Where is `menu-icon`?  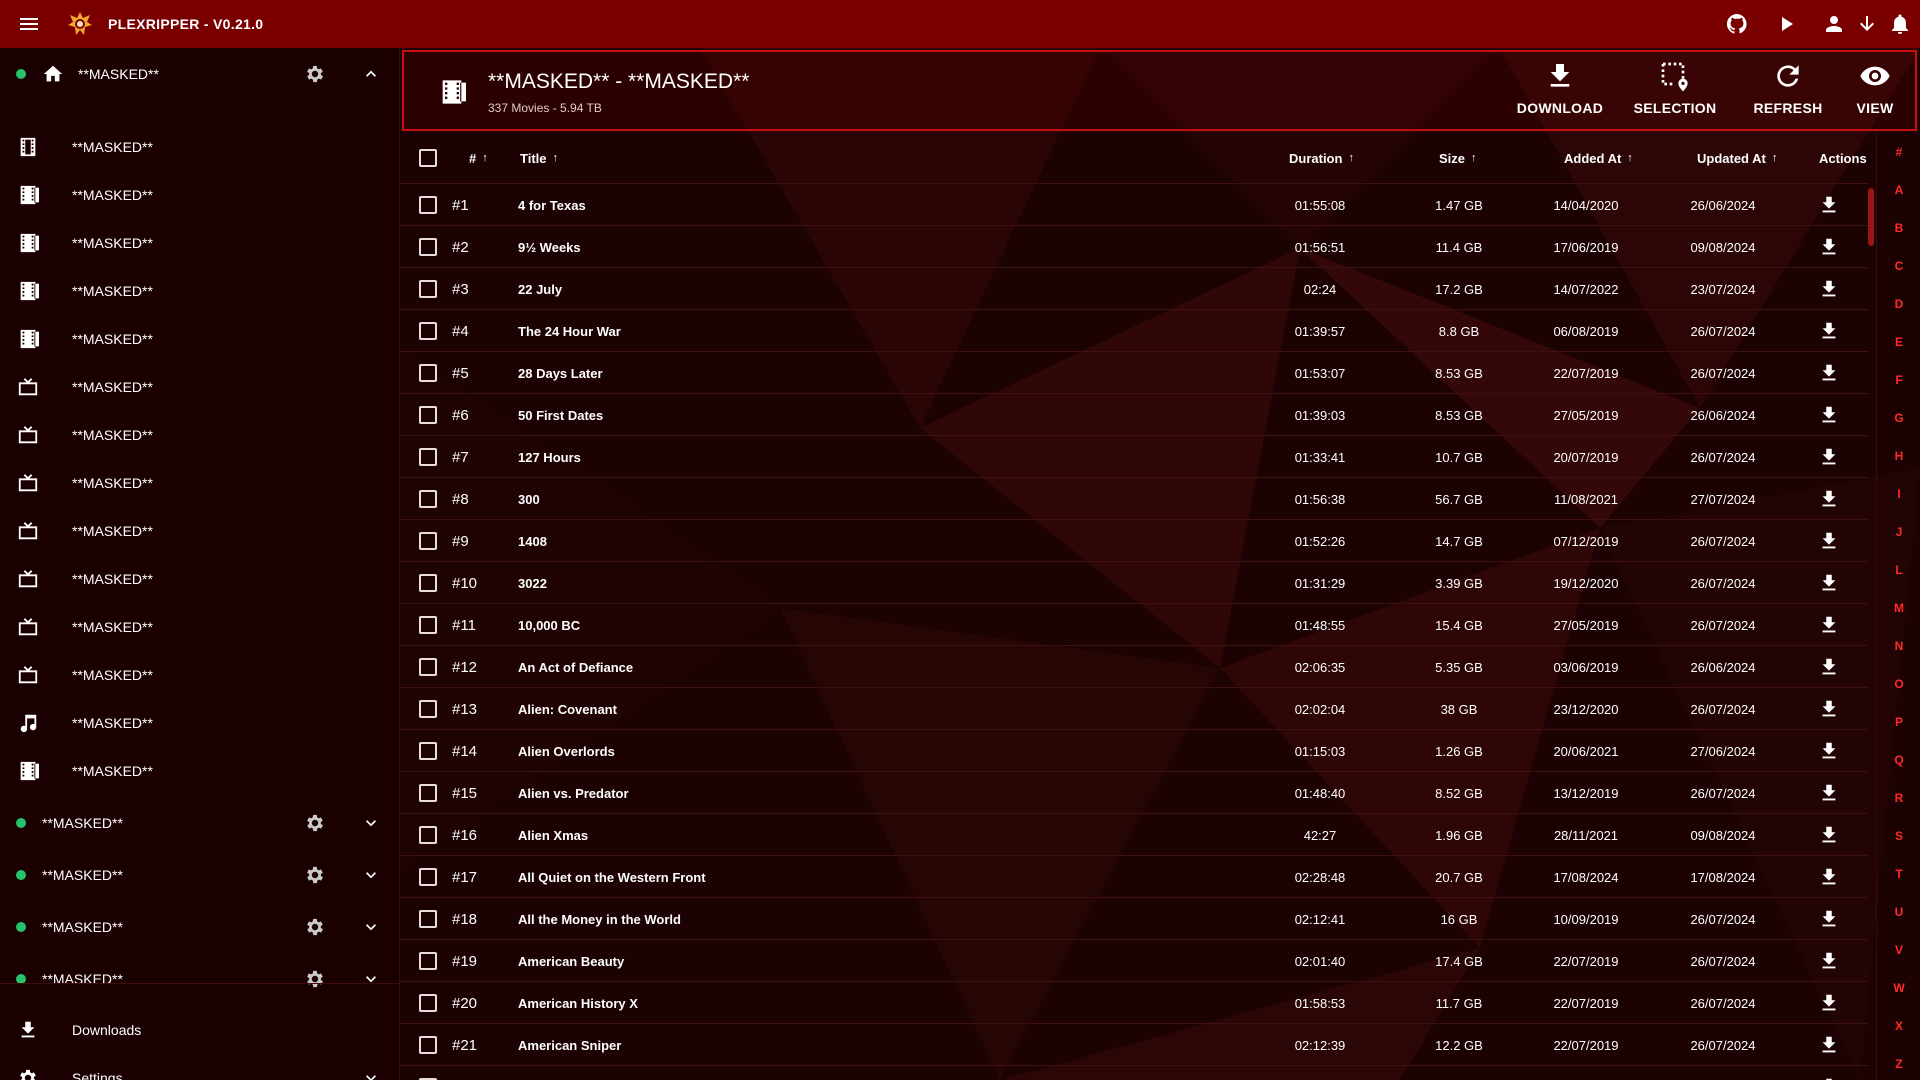
menu-icon is located at coordinates (29, 24).